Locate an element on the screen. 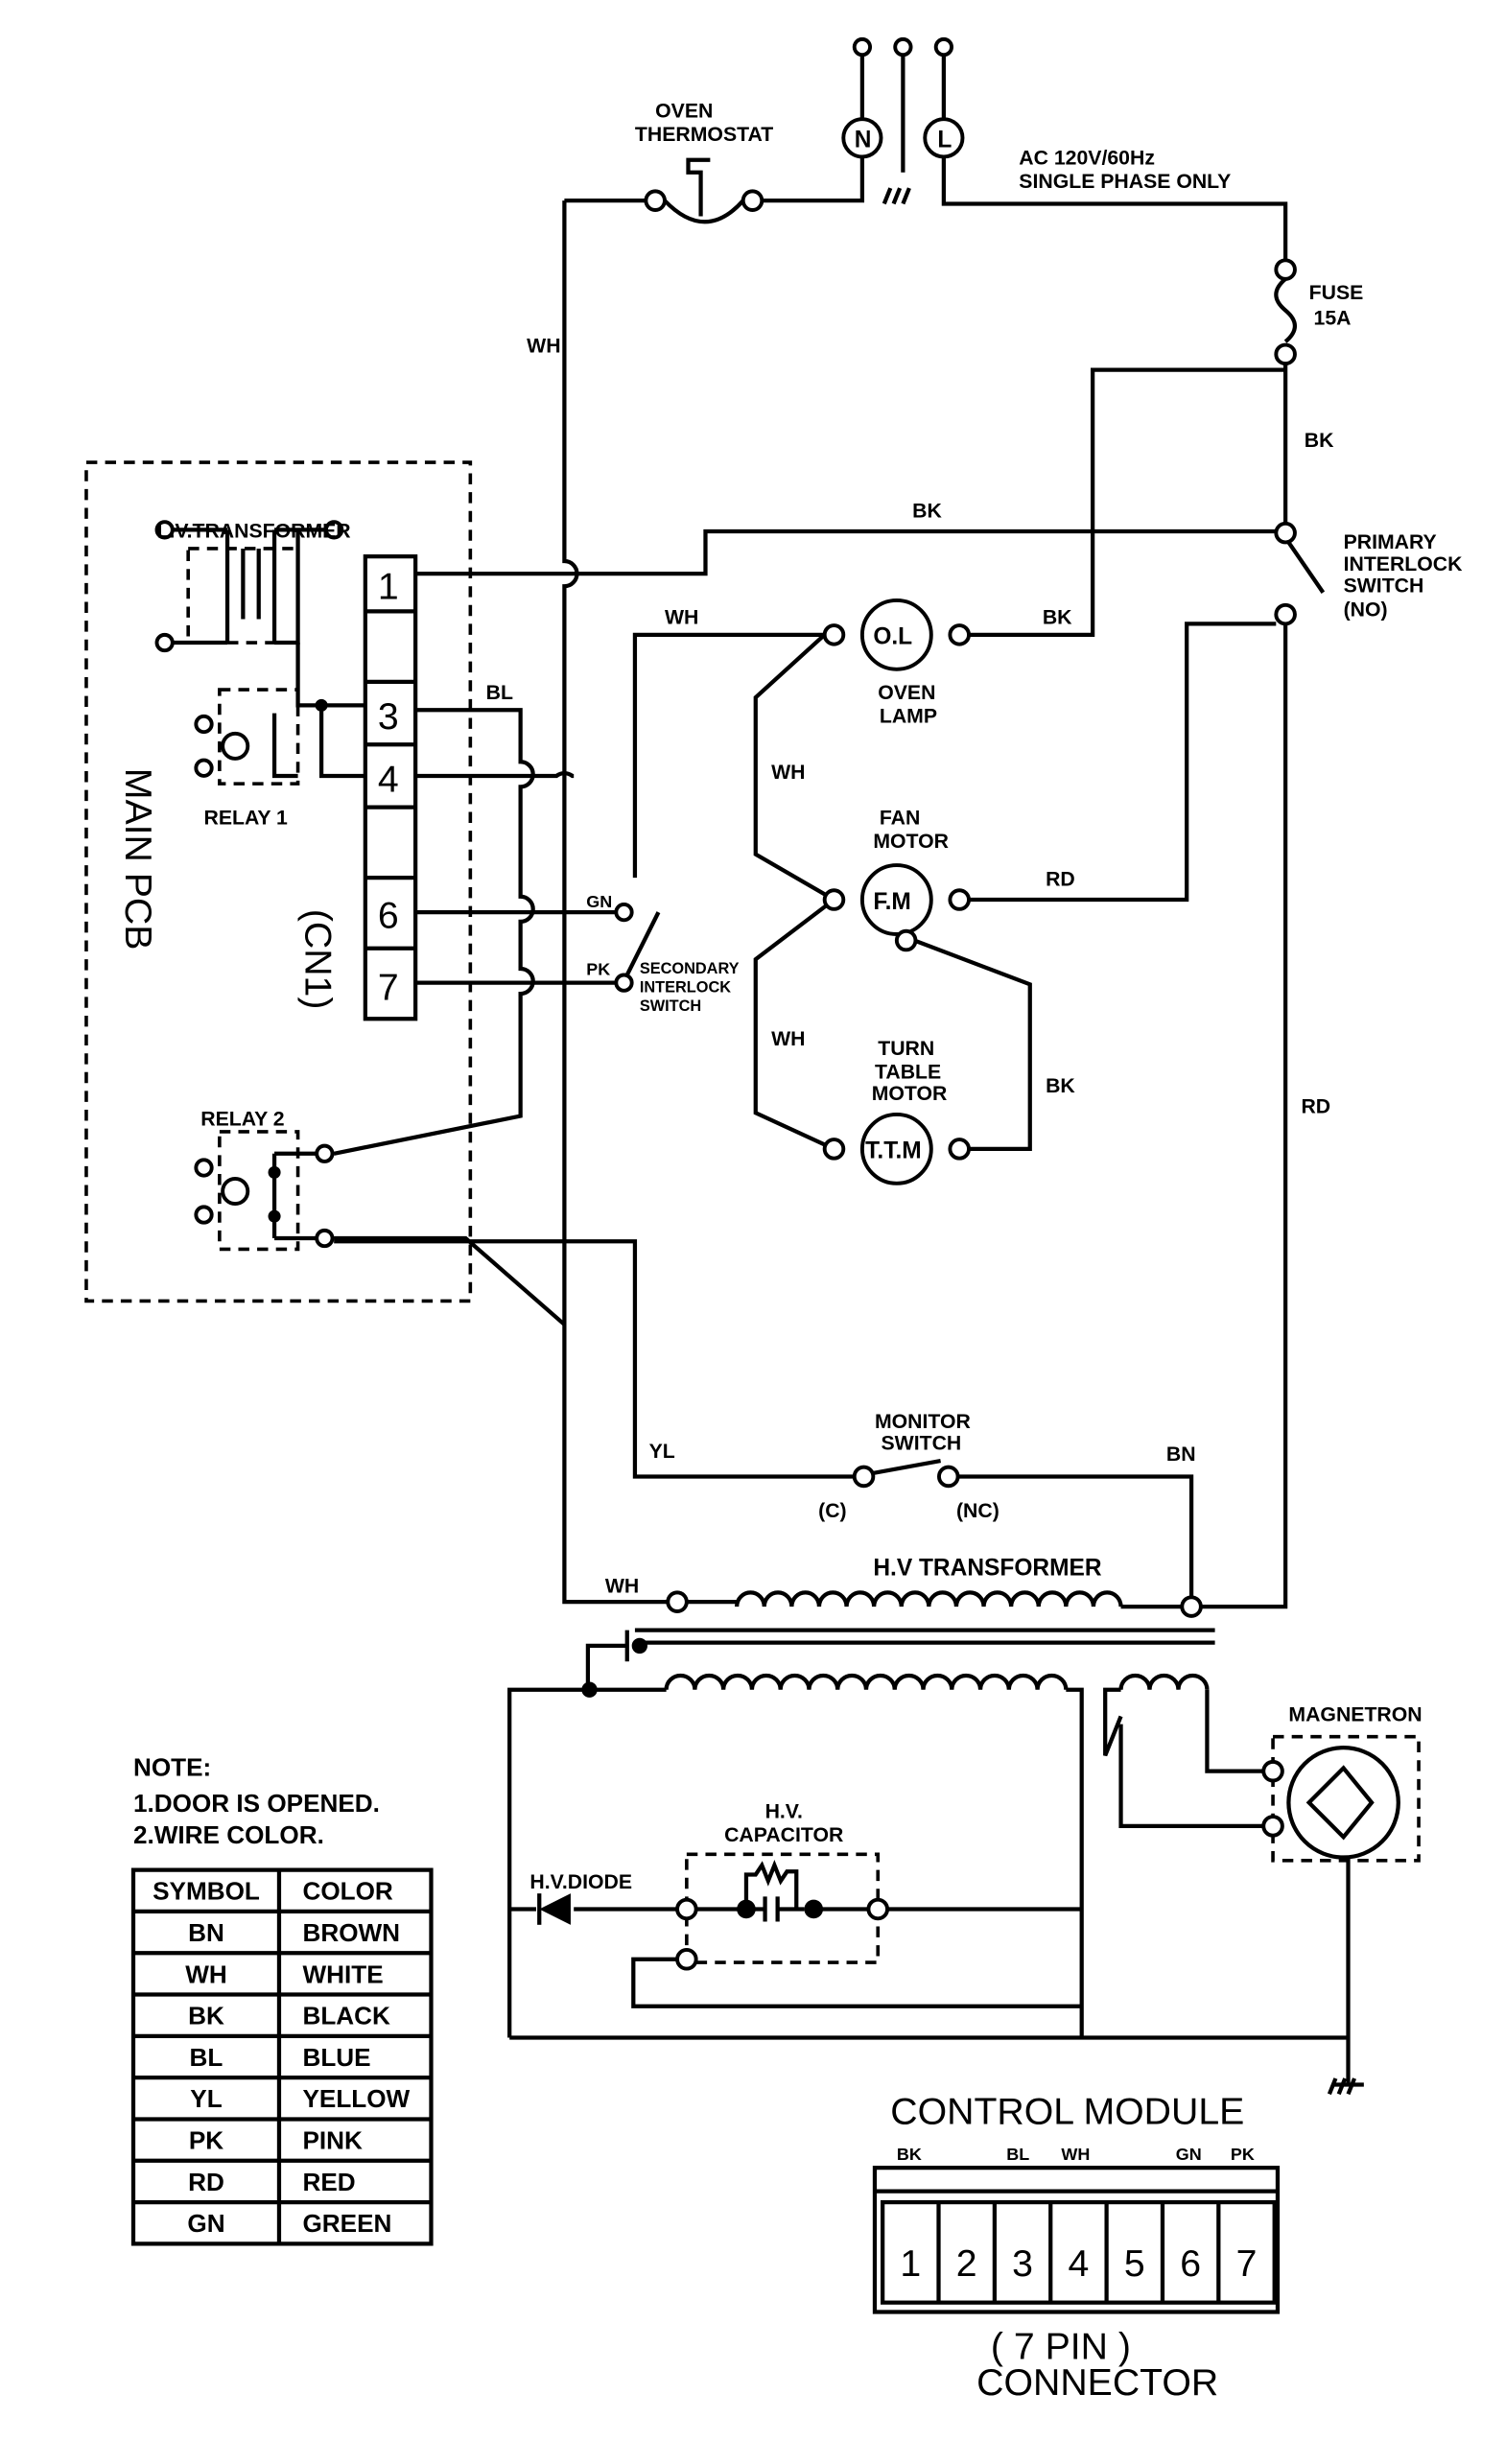 This screenshot has height=2464, width=1505. pin-wire-label: PK is located at coordinates (1243, 2155).